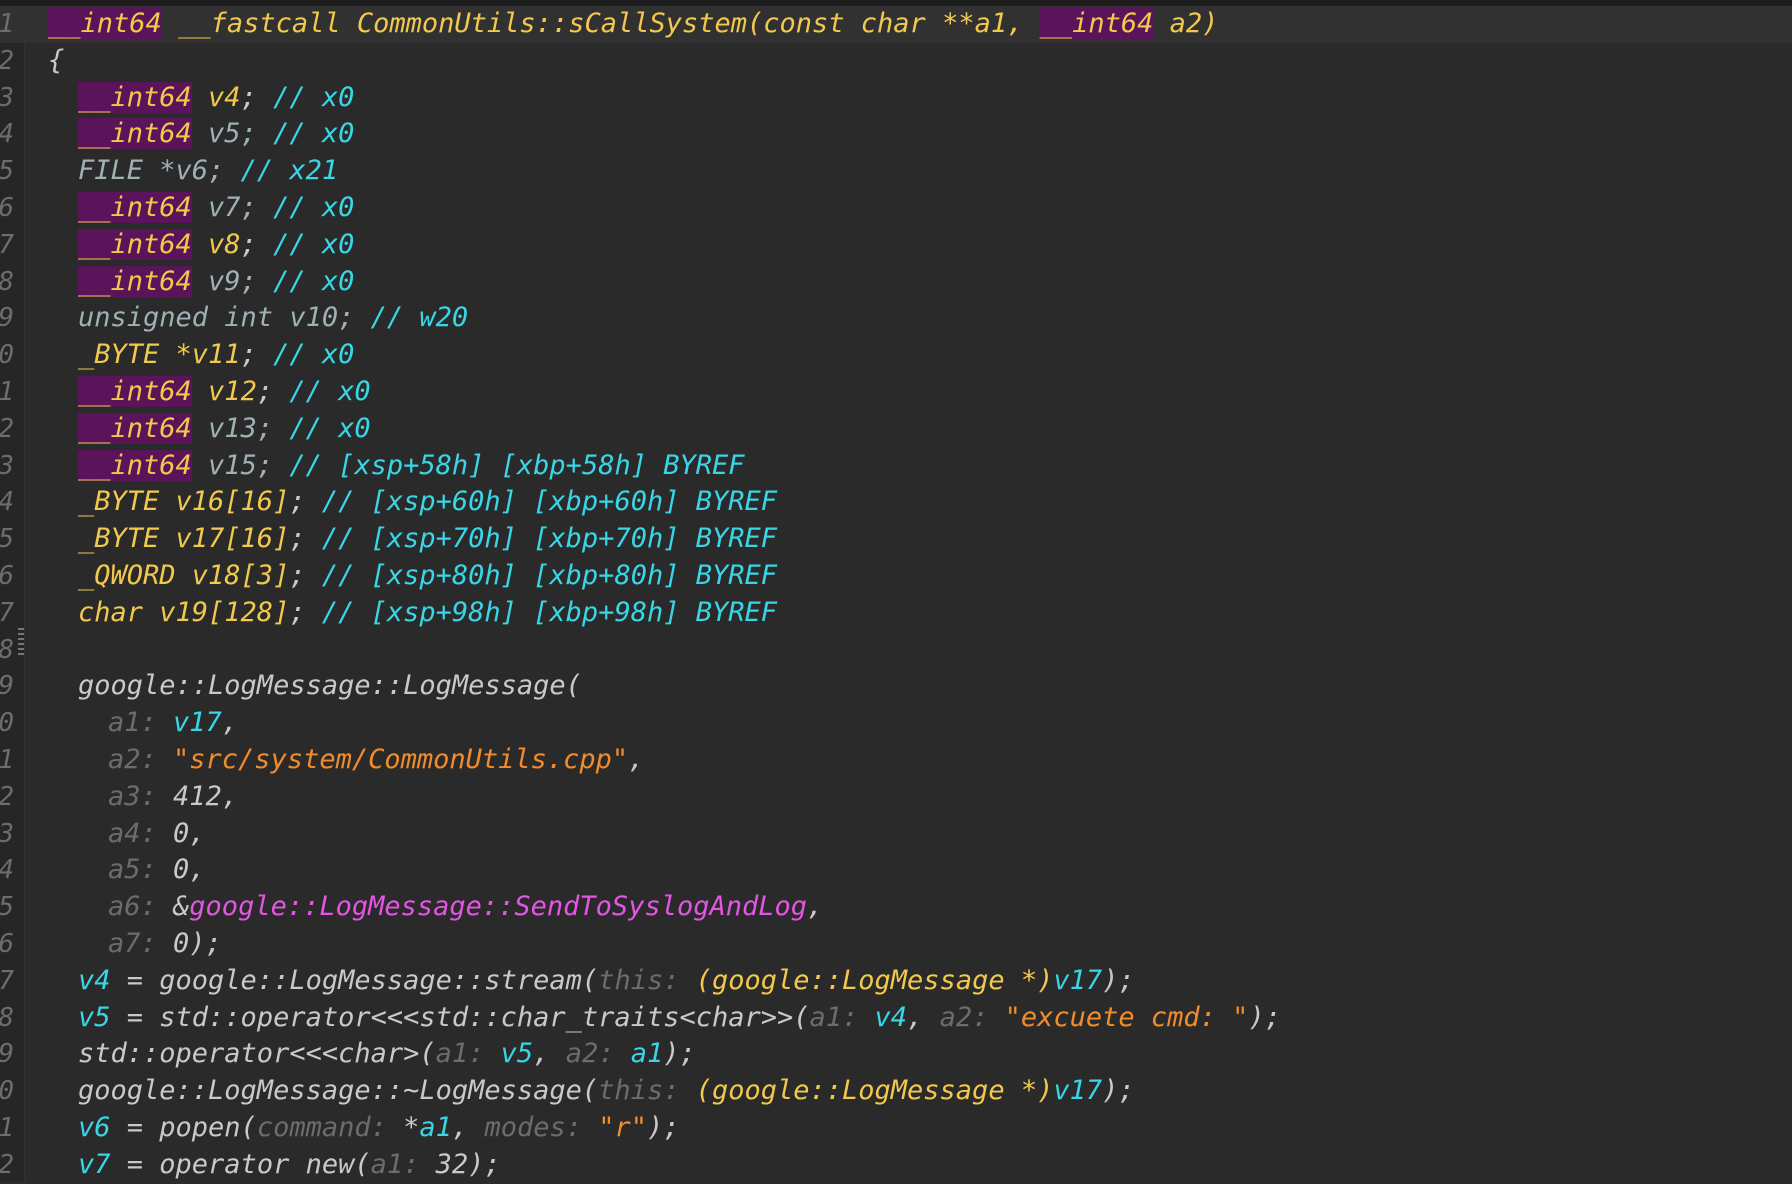 Image resolution: width=1792 pixels, height=1184 pixels. What do you see at coordinates (896, 355) in the screenshot?
I see `code-line: 0 _BYTE *v11; // x0` at bounding box center [896, 355].